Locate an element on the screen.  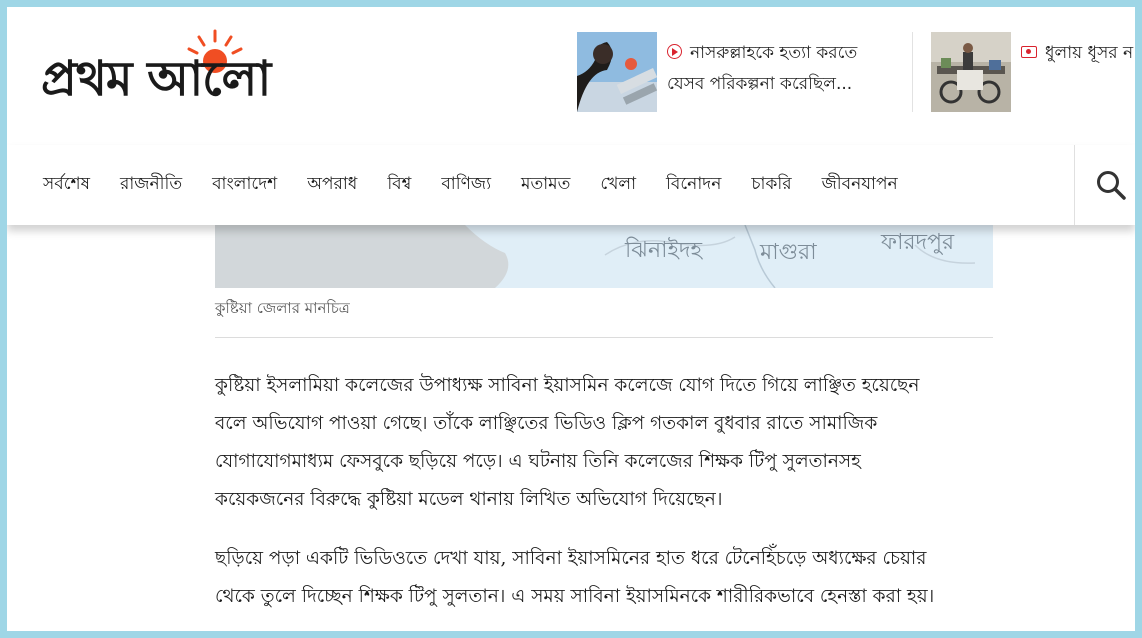
district-map-image: ঝিনাইদহ মাগুরা ফারদপুর is located at coordinates (604, 256).